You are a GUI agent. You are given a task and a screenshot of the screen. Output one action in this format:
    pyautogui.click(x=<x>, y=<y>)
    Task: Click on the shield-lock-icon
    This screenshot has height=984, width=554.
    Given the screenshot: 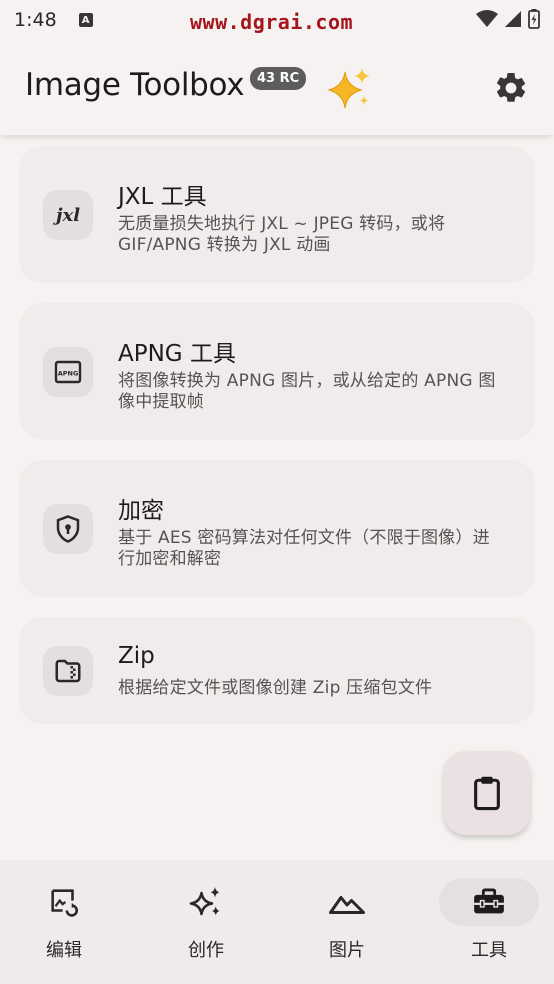 What is the action you would take?
    pyautogui.click(x=68, y=529)
    